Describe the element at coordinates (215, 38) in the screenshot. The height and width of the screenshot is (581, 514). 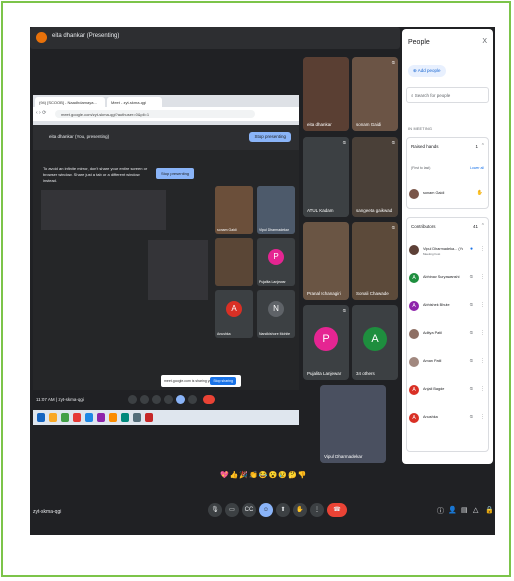
I see `presenter-bar: eita dhankar (Presenting)` at that location.